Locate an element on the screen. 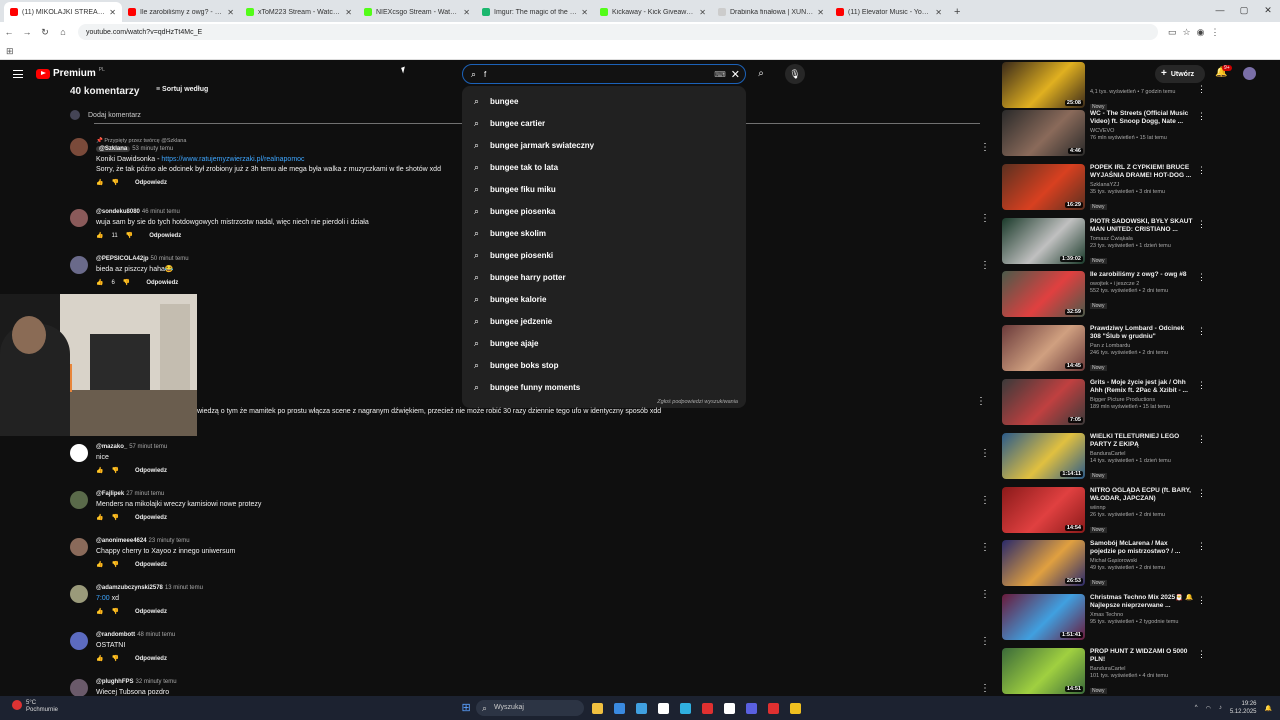  comment-time: 46 minut temu is located at coordinates (161, 212).